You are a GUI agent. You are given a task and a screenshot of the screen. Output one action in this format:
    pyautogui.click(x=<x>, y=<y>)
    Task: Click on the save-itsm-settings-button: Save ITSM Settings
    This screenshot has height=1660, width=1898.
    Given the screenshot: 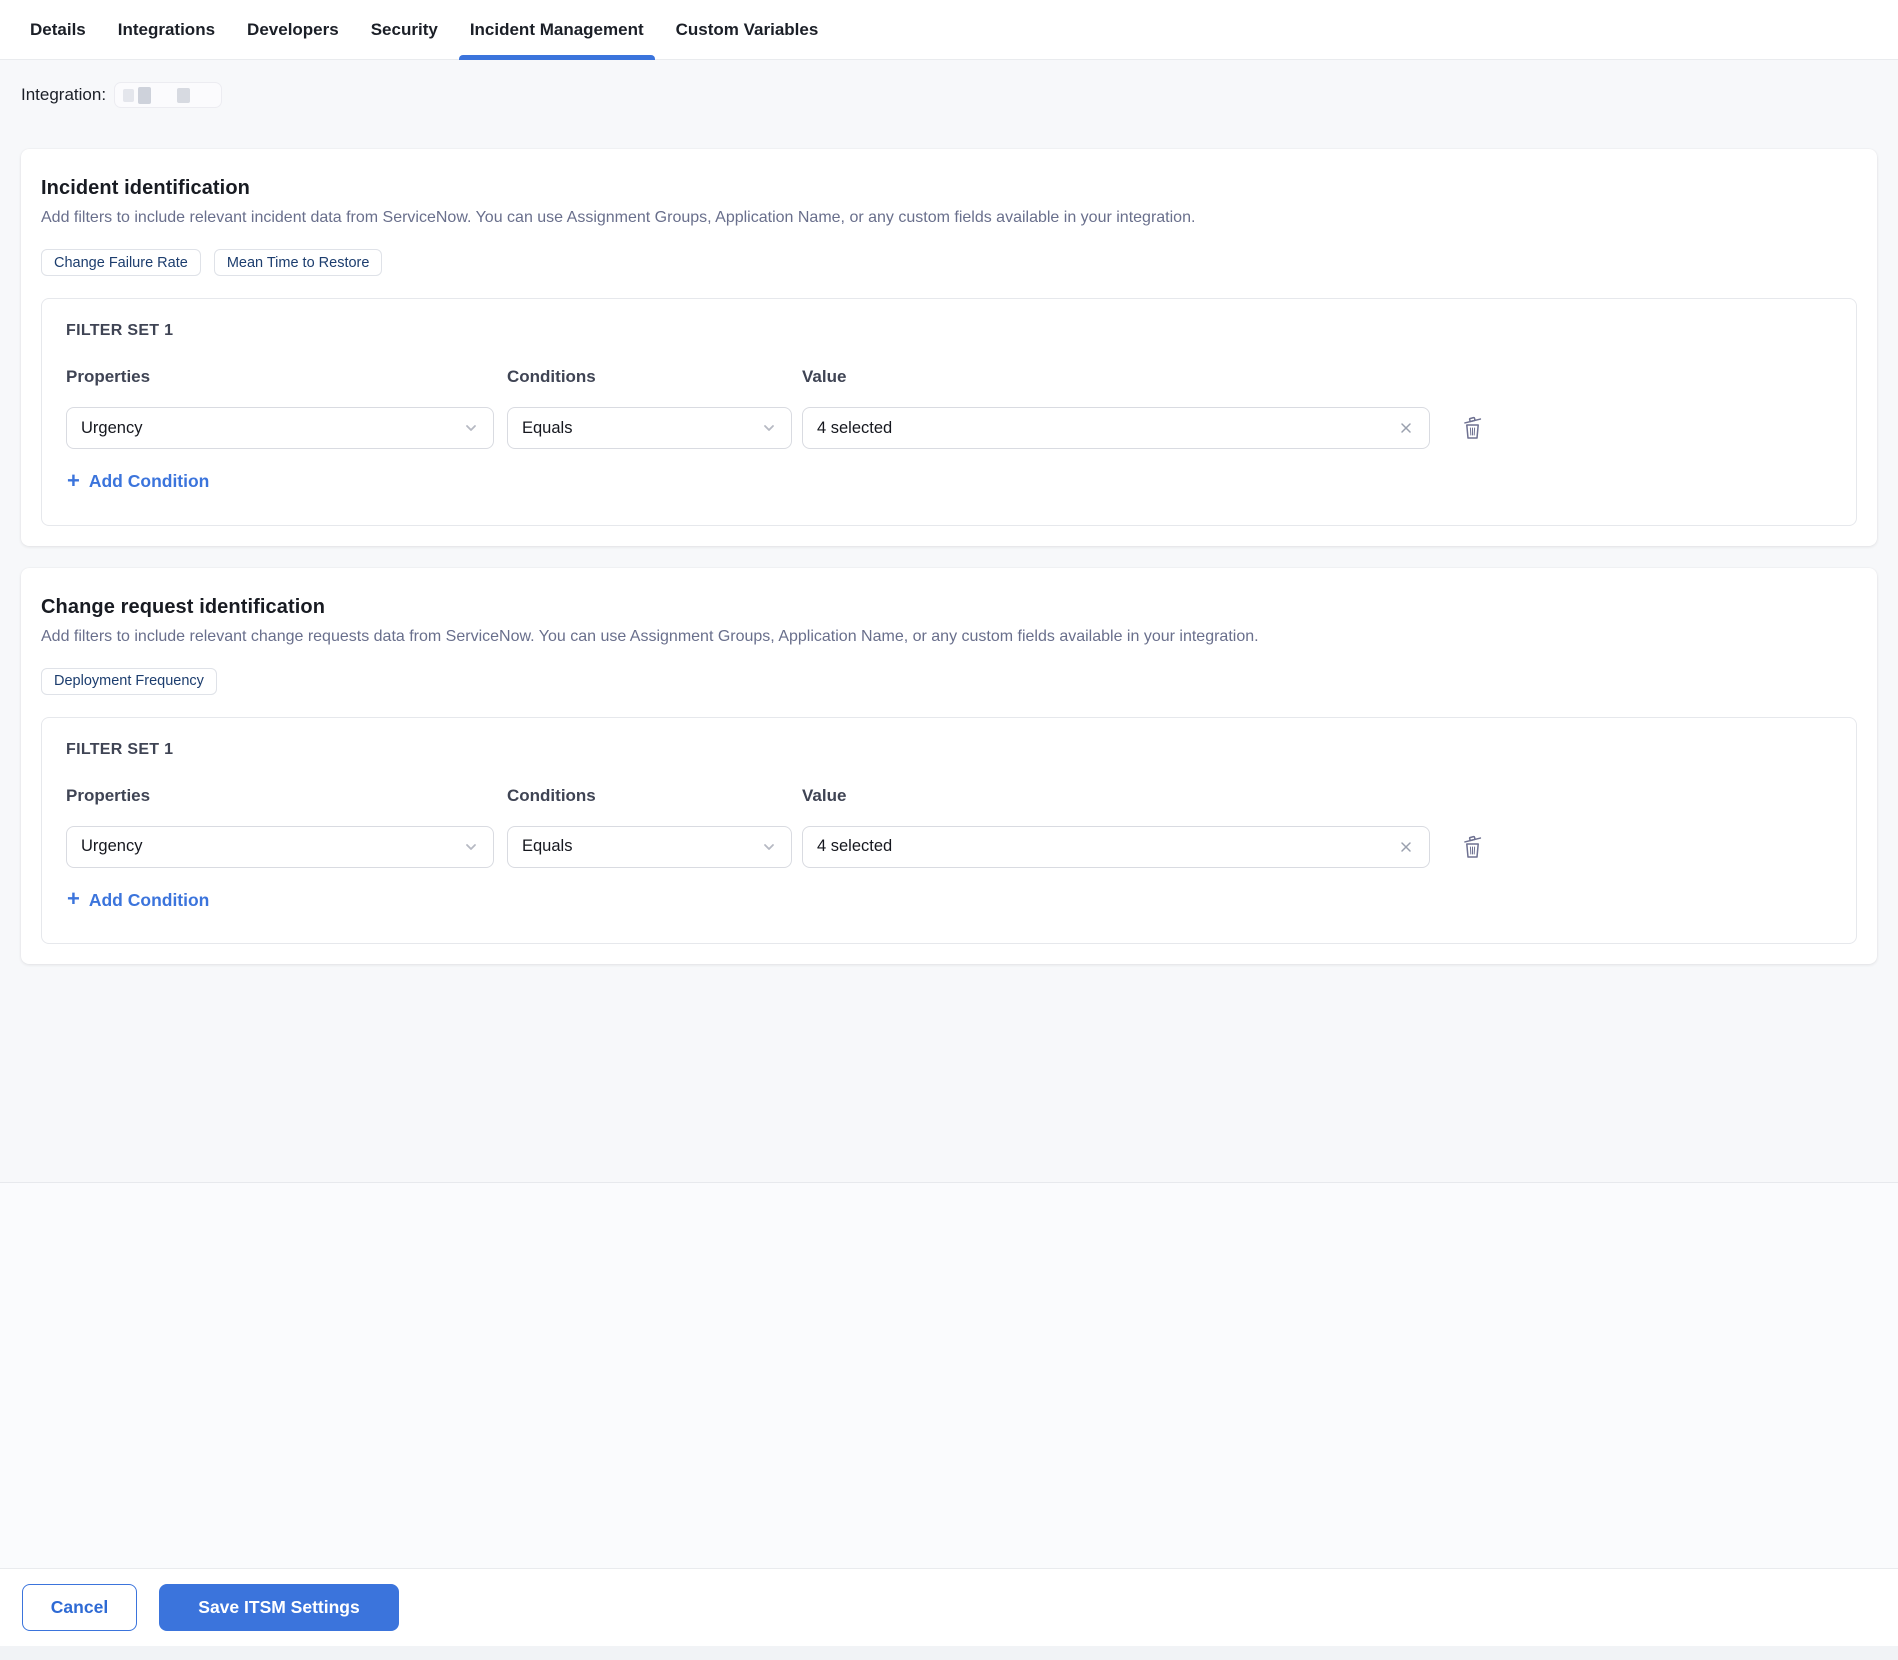 What is the action you would take?
    pyautogui.click(x=279, y=1607)
    